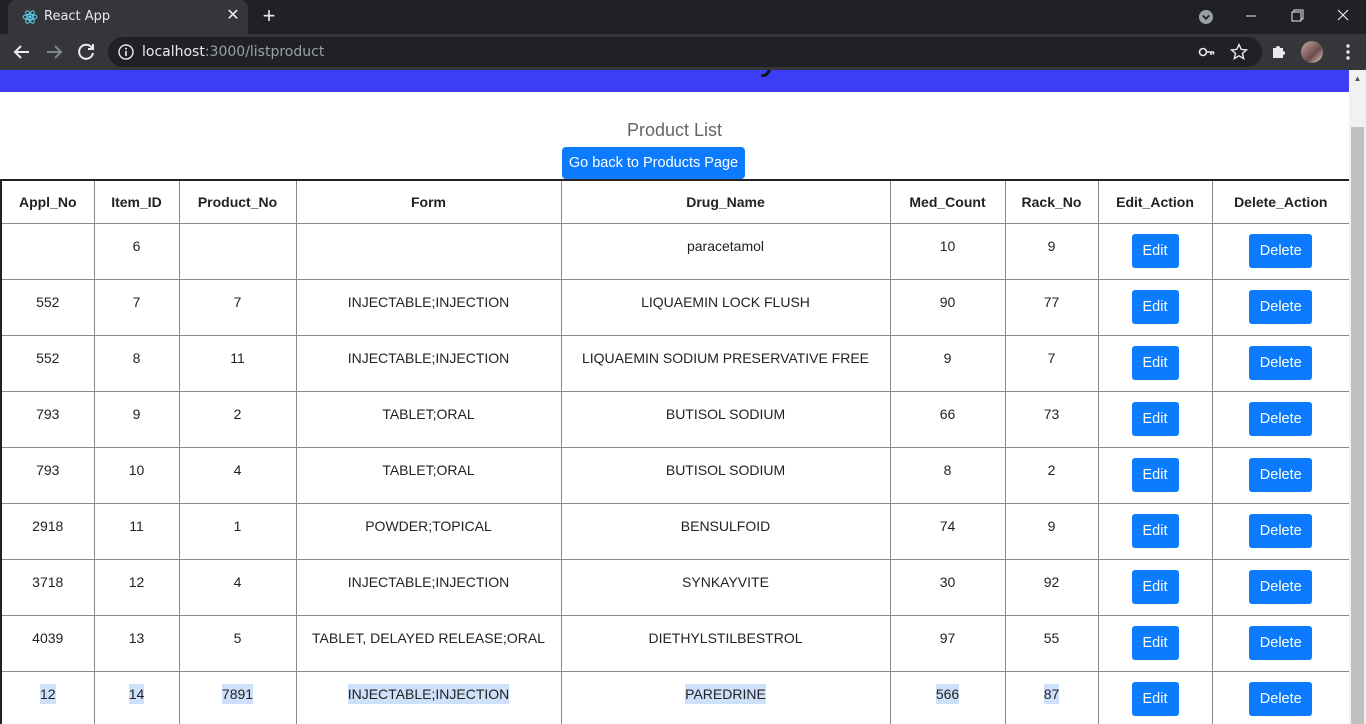  Describe the element at coordinates (237, 643) in the screenshot. I see `cell-product-no: 5` at that location.